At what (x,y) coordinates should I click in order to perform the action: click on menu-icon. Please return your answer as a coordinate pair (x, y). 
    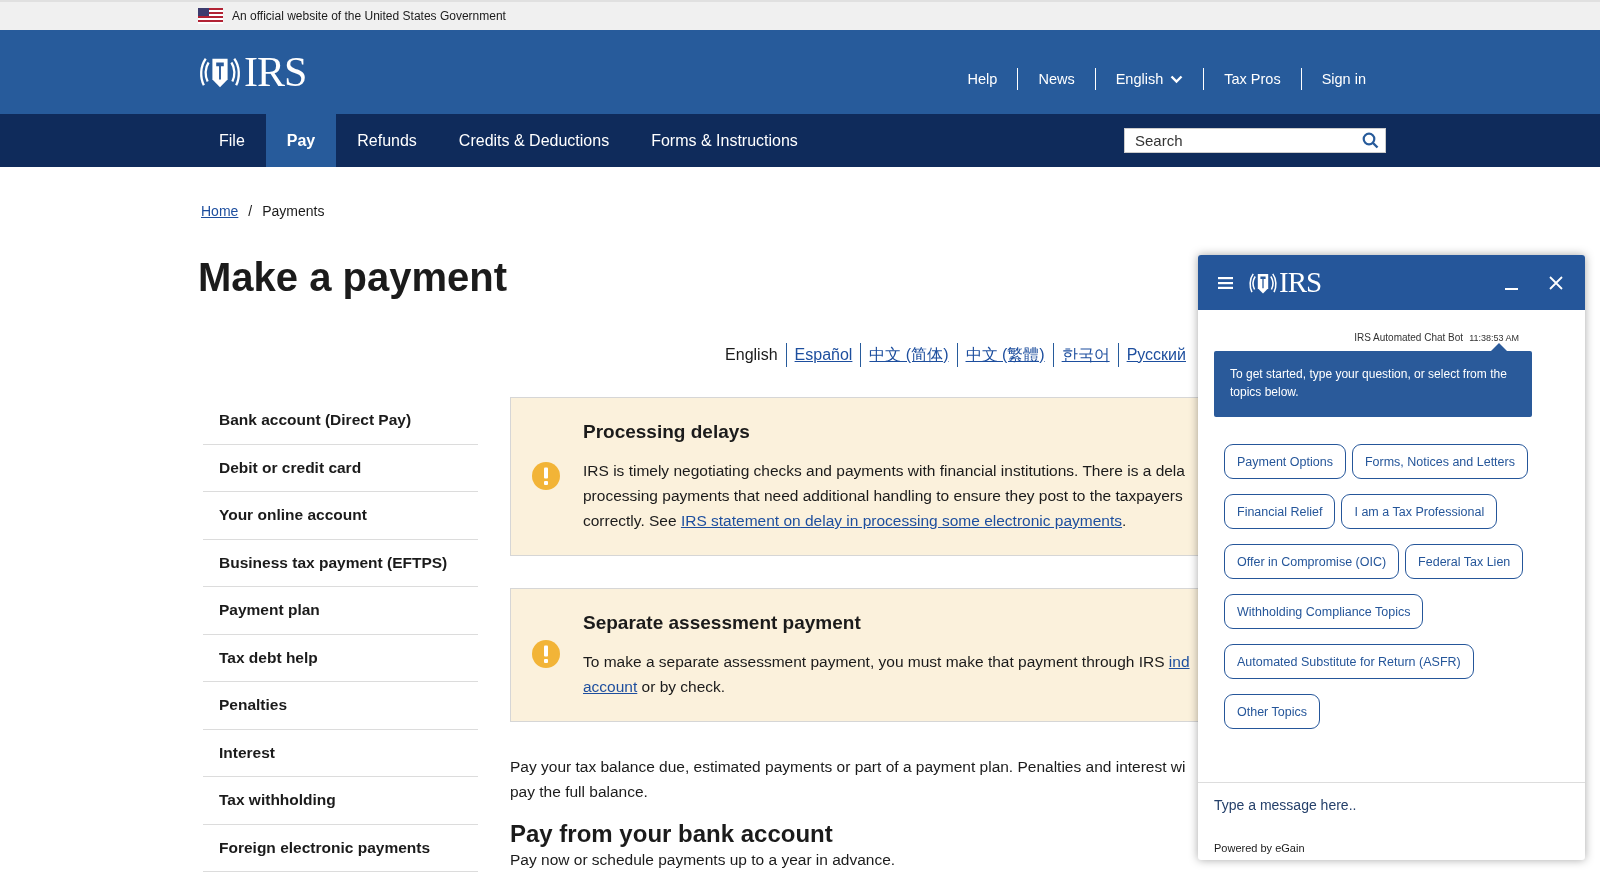
    Looking at the image, I should click on (1225, 282).